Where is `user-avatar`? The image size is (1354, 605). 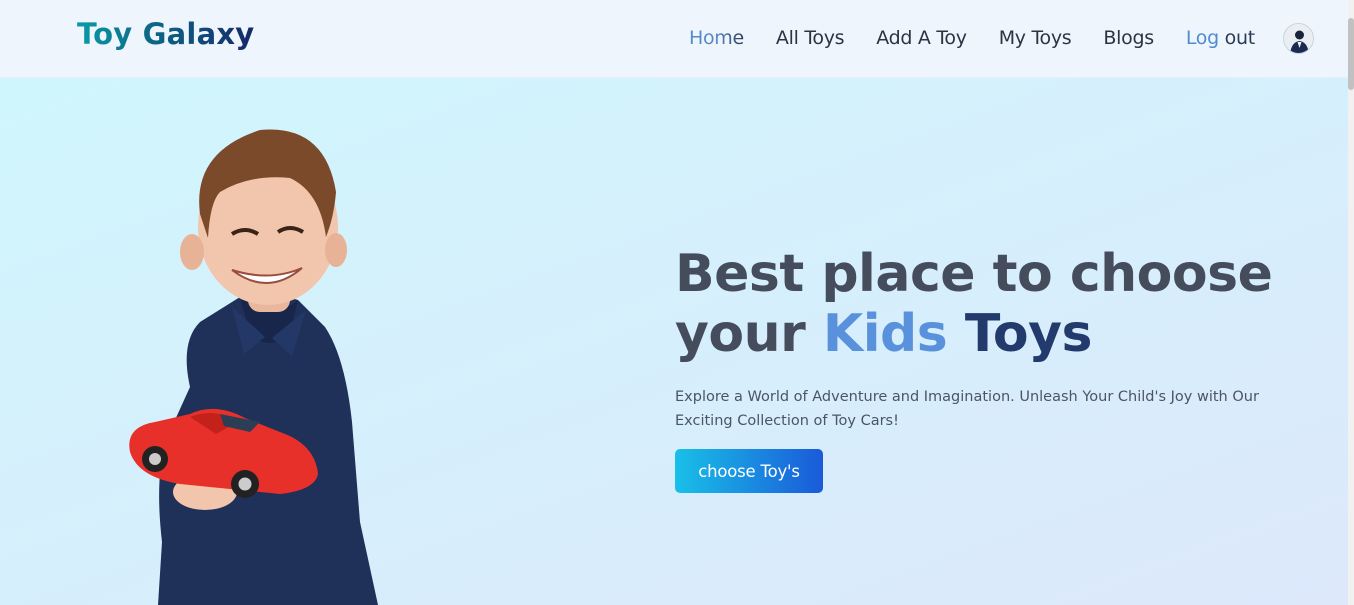 user-avatar is located at coordinates (1298, 38).